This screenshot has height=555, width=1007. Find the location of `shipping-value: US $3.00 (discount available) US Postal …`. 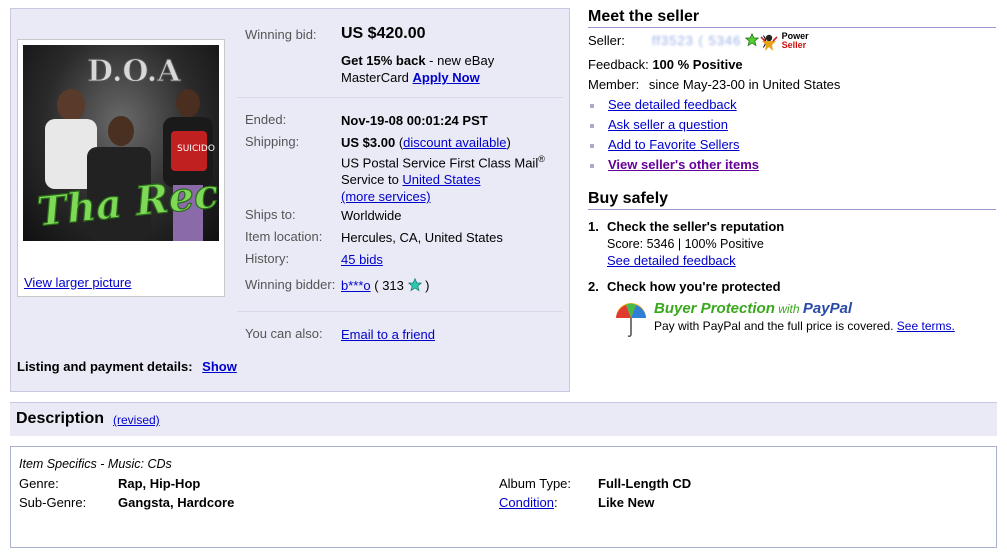

shipping-value: US $3.00 (discount available) US Postal … is located at coordinates (451, 169).